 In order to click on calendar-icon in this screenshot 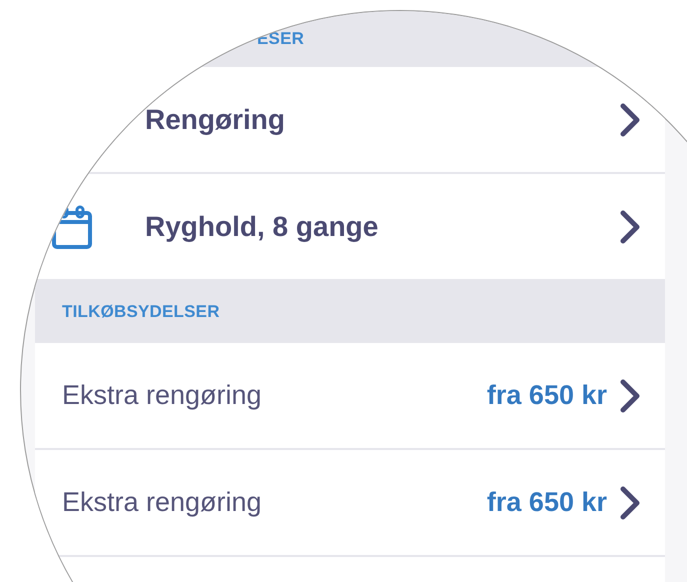, I will do `click(72, 226)`.